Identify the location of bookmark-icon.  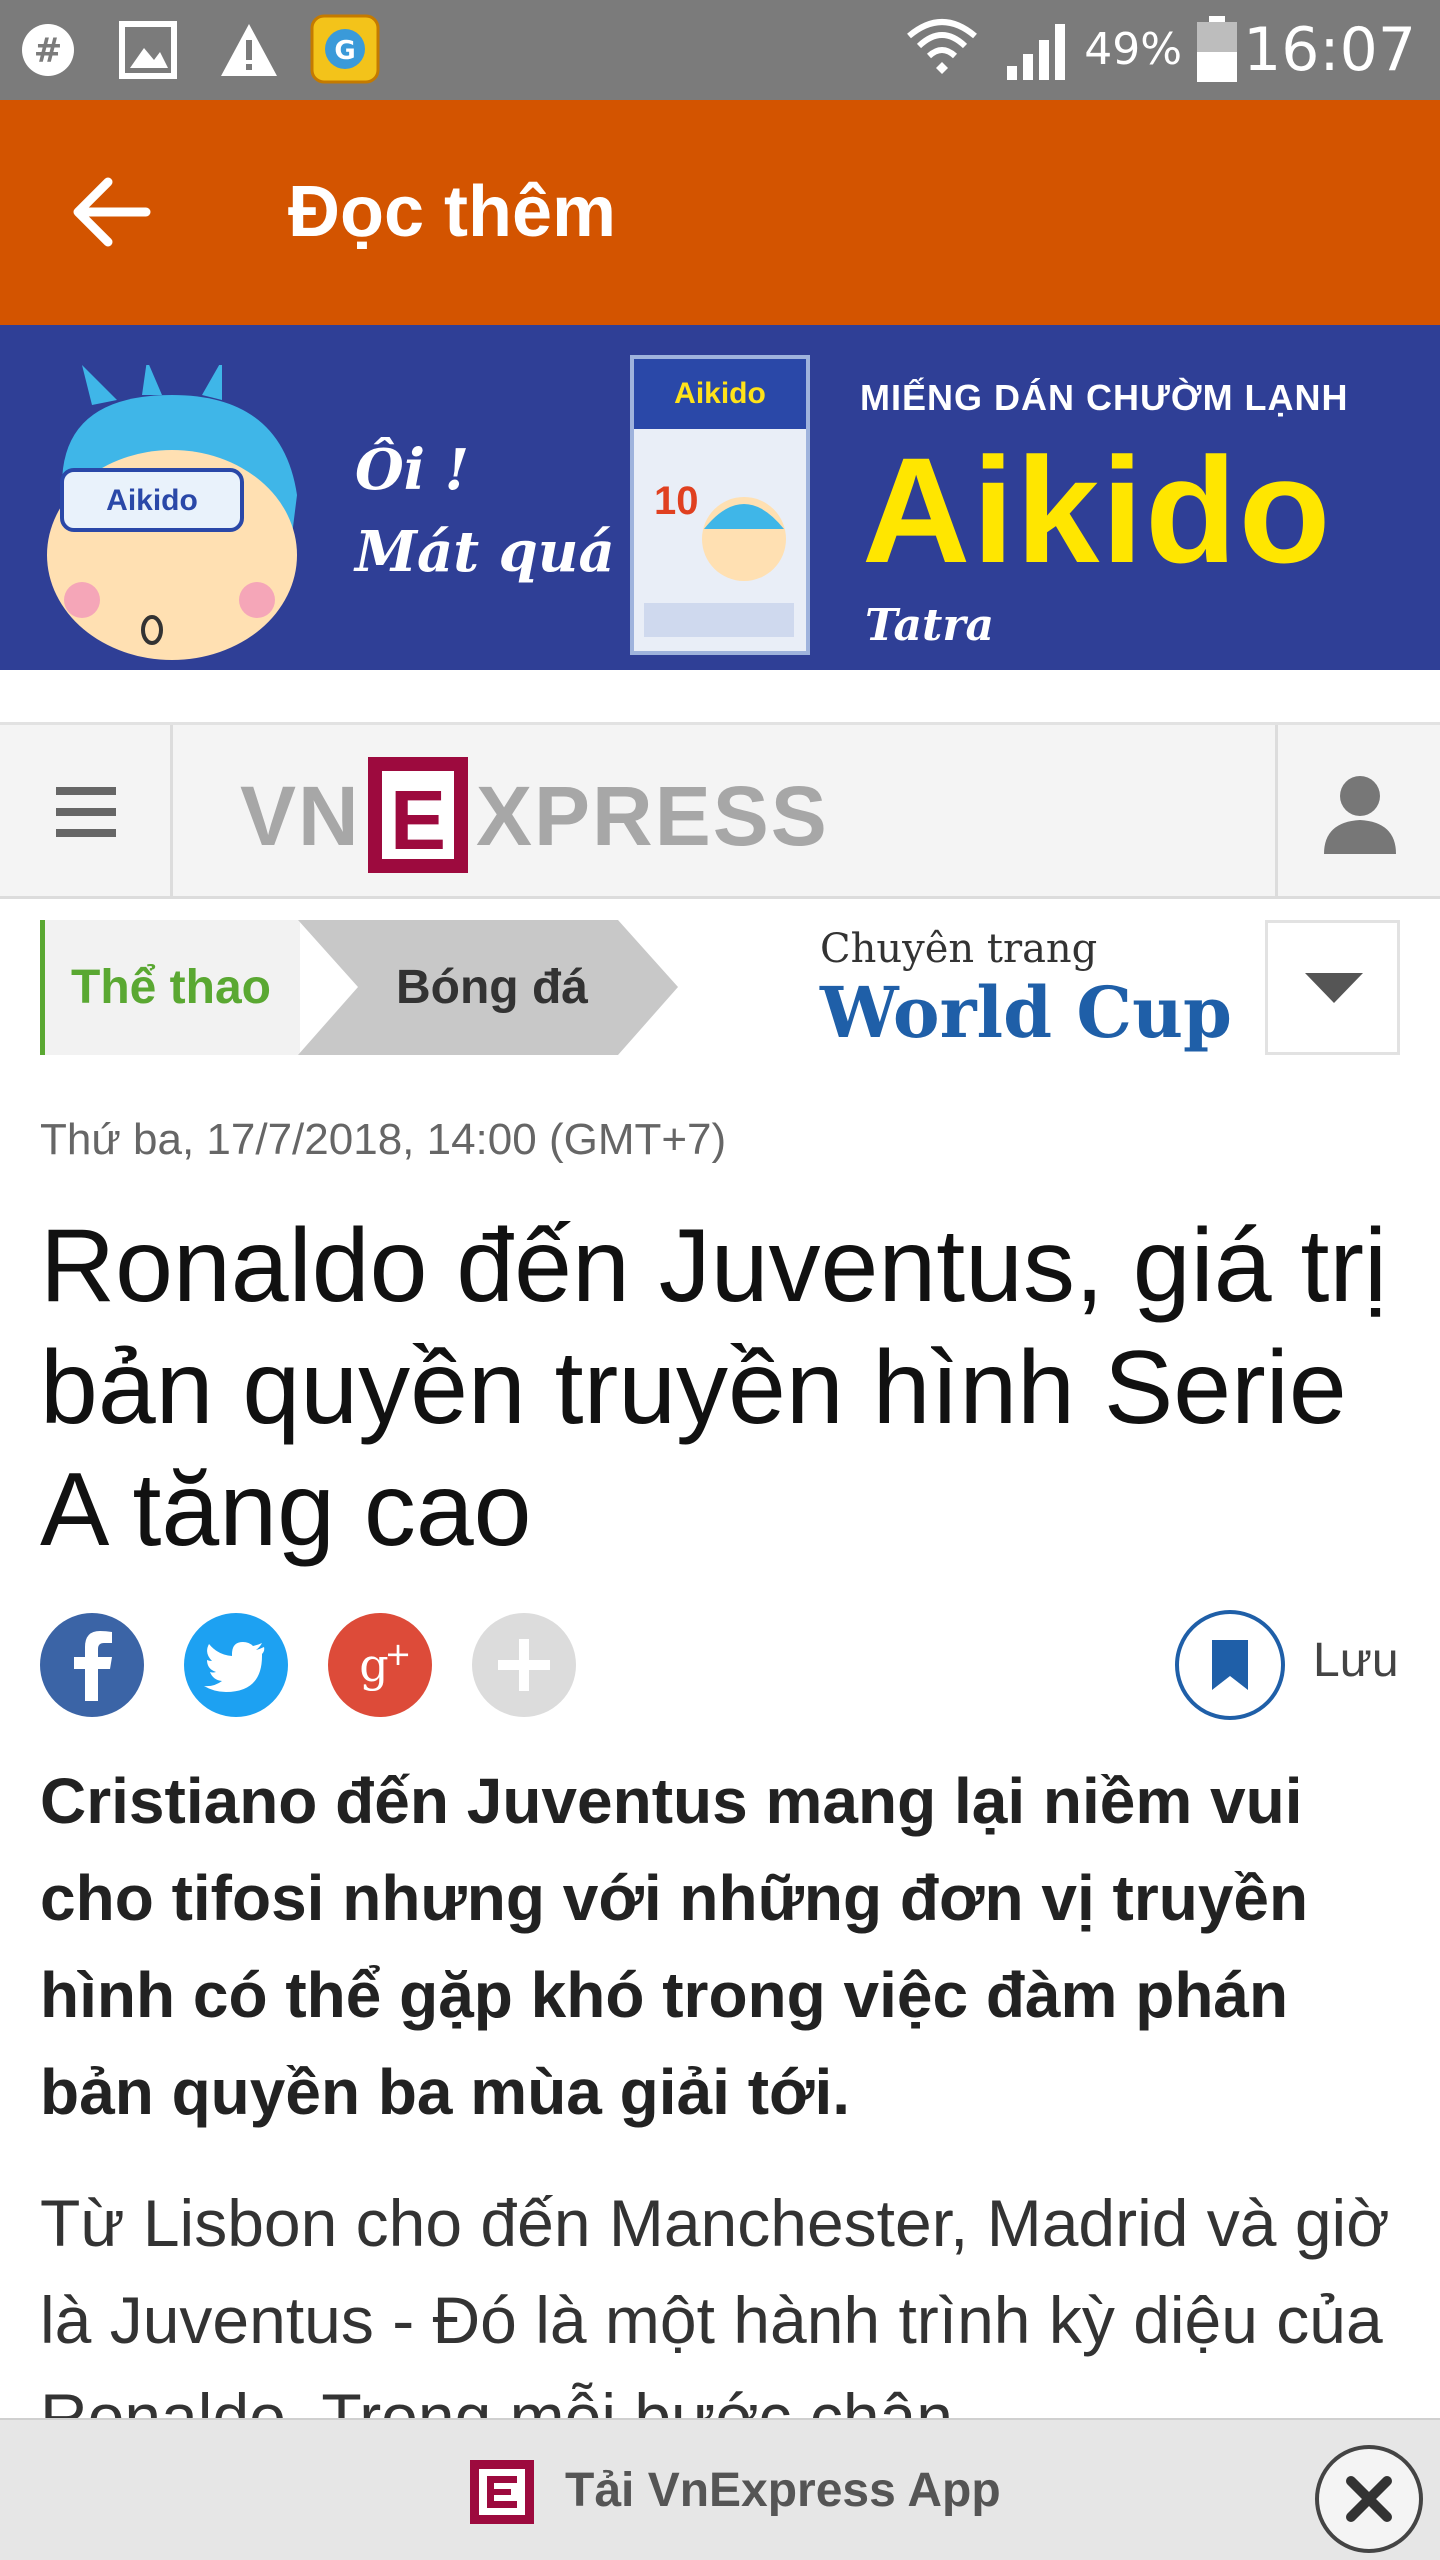
(1230, 1665).